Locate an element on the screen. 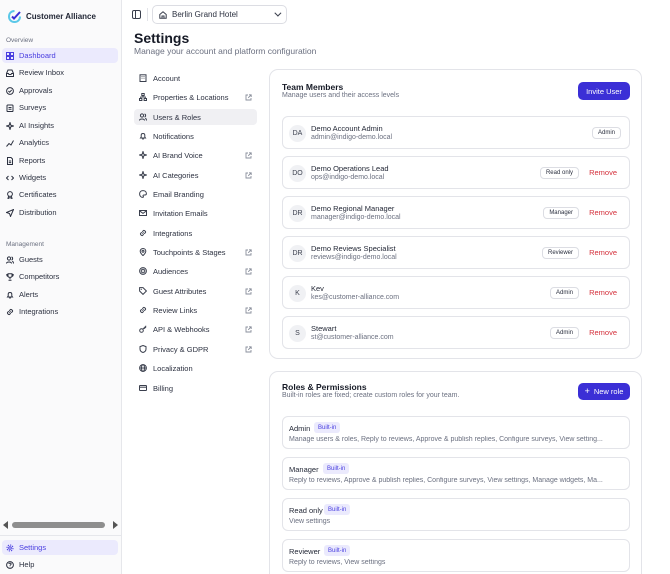 This screenshot has width=670, height=574. sidebar-item-help: Help is located at coordinates (60, 564).